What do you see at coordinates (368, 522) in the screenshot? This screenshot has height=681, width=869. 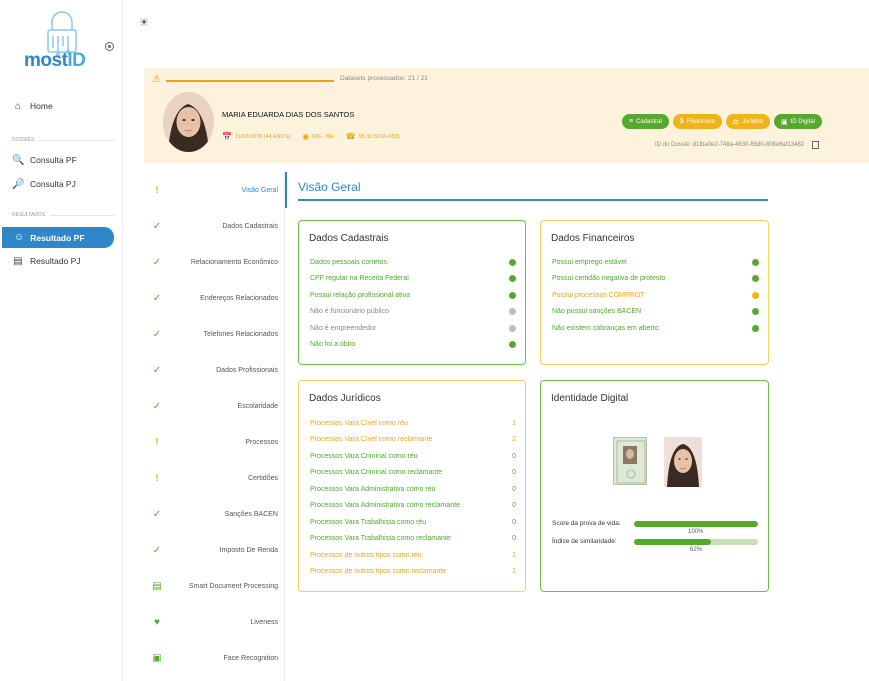 I see `row-label: Processos Vara Trabalhista como réu` at bounding box center [368, 522].